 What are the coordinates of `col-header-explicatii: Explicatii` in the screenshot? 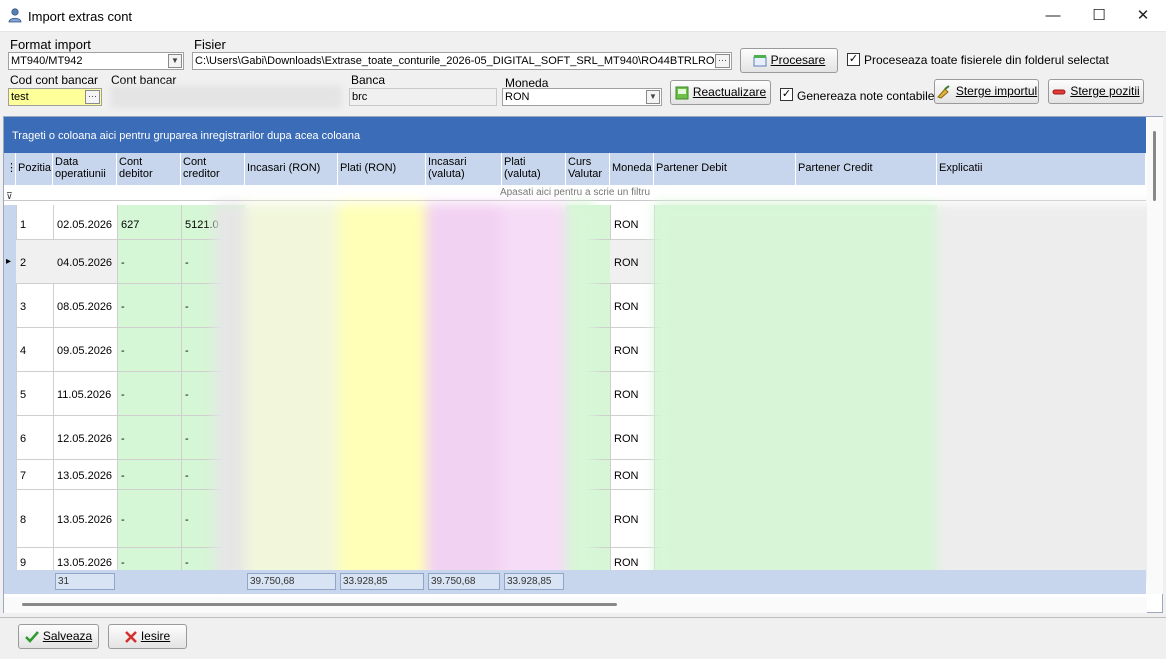 It's located at (1041, 169).